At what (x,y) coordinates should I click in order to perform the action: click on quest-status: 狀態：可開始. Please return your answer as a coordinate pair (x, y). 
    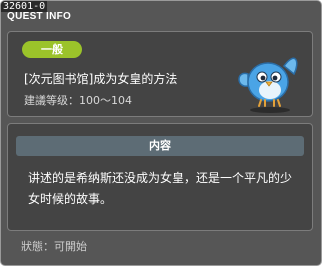
    Looking at the image, I should click on (54, 246).